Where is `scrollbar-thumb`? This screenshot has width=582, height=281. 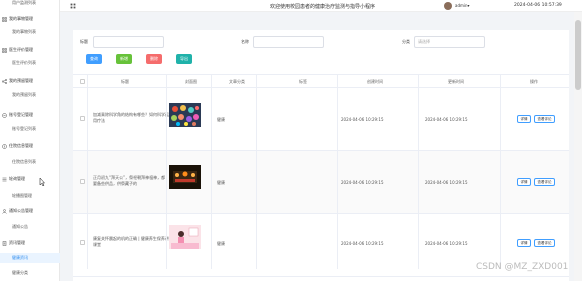
scrollbar-thumb is located at coordinates (578, 55).